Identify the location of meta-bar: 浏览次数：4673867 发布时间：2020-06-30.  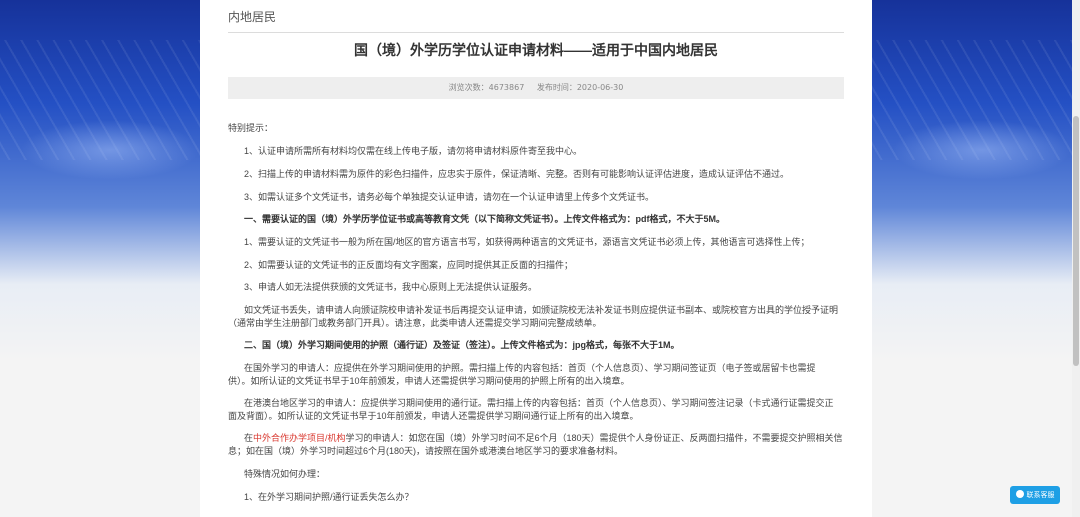
(536, 88).